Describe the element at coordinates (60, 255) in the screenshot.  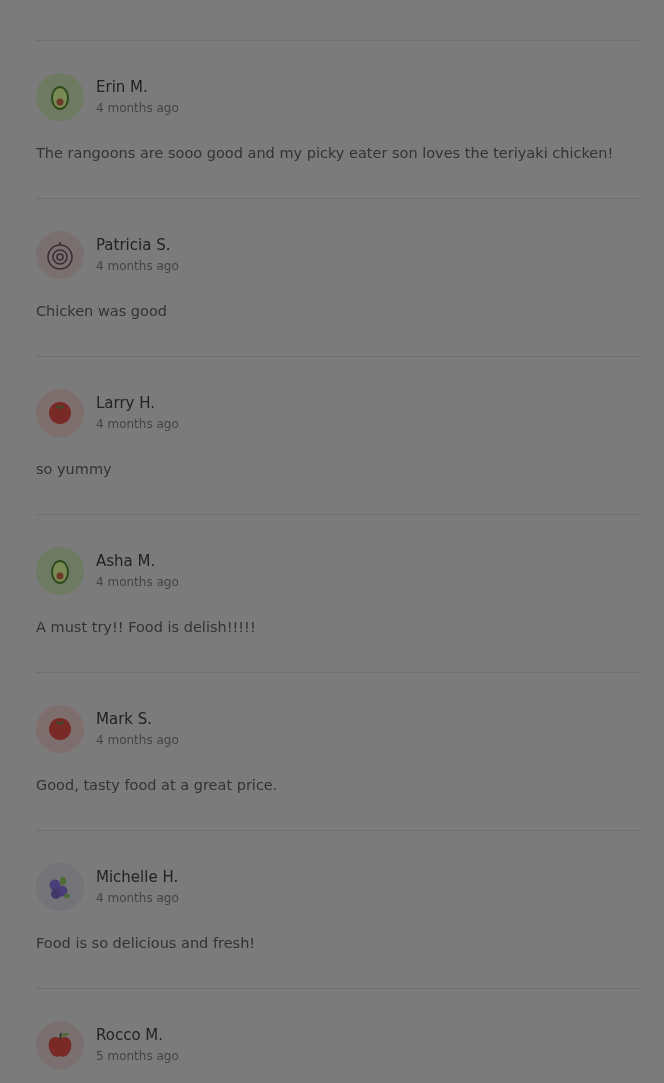
I see `onion-avatar-icon` at that location.